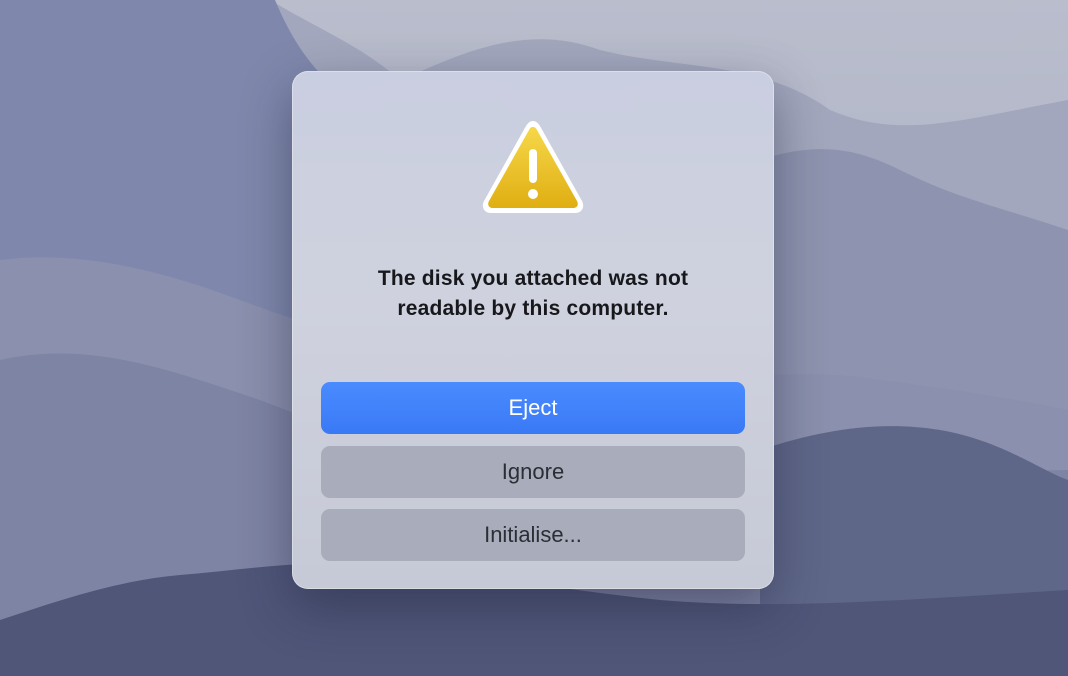 The image size is (1068, 676). Describe the element at coordinates (533, 308) in the screenshot. I see `alert-message-line2: readable by this computer.` at that location.